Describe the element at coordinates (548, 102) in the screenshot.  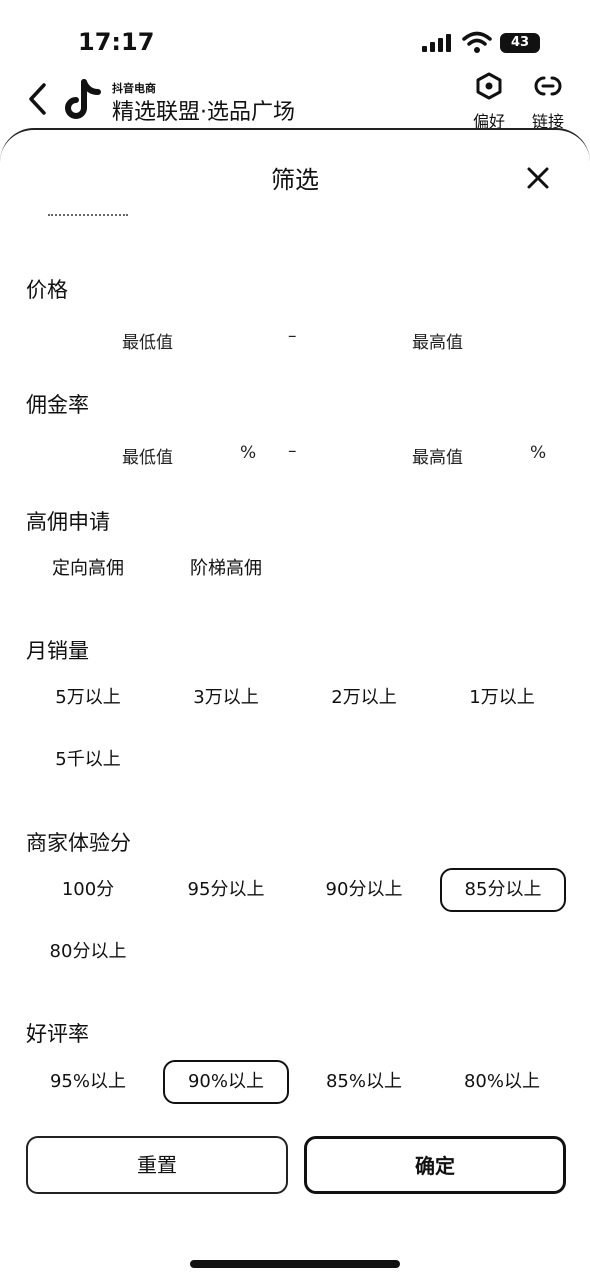
I see `link-button: 链接` at that location.